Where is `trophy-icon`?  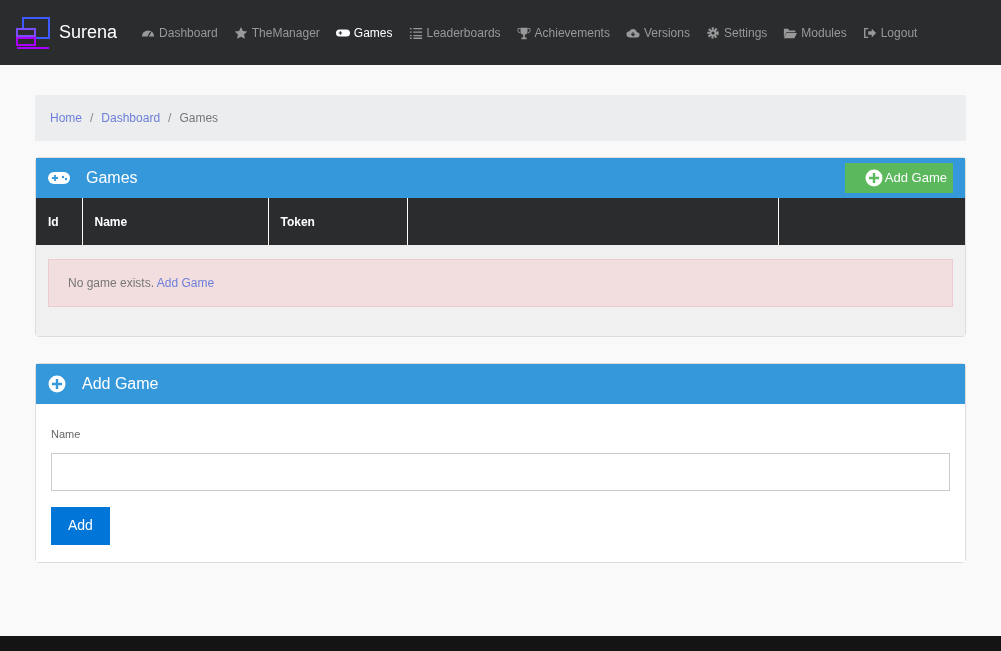 trophy-icon is located at coordinates (523, 32).